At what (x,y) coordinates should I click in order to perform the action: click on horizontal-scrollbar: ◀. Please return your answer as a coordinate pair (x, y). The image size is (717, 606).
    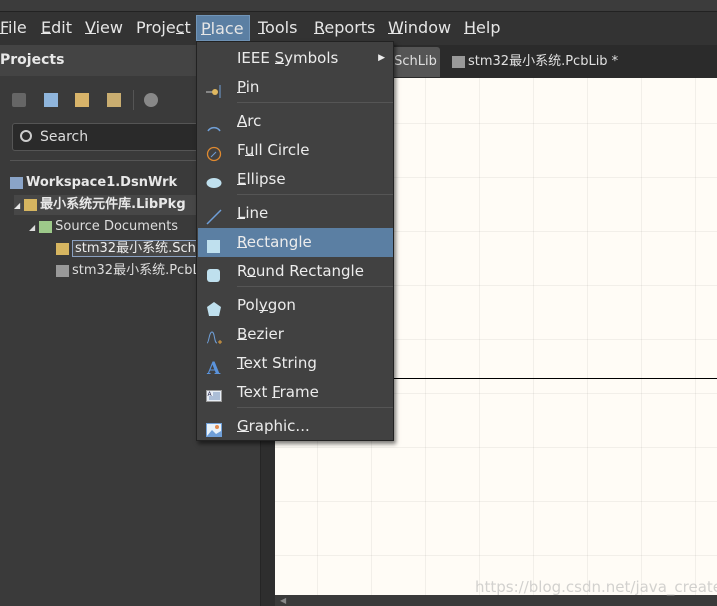
    Looking at the image, I should click on (496, 600).